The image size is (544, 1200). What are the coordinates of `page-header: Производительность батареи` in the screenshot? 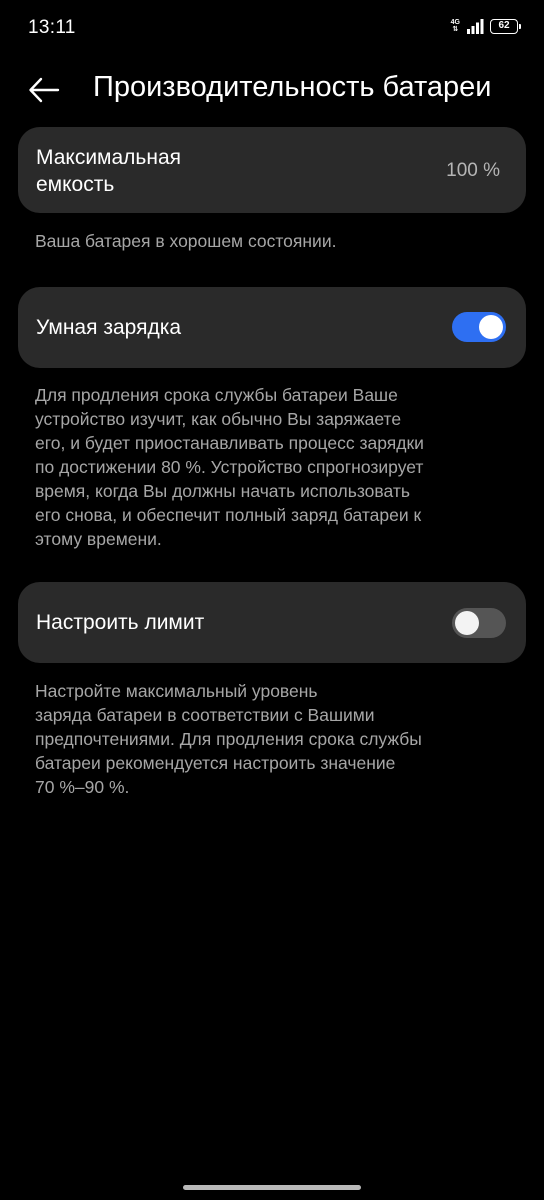 It's located at (272, 90).